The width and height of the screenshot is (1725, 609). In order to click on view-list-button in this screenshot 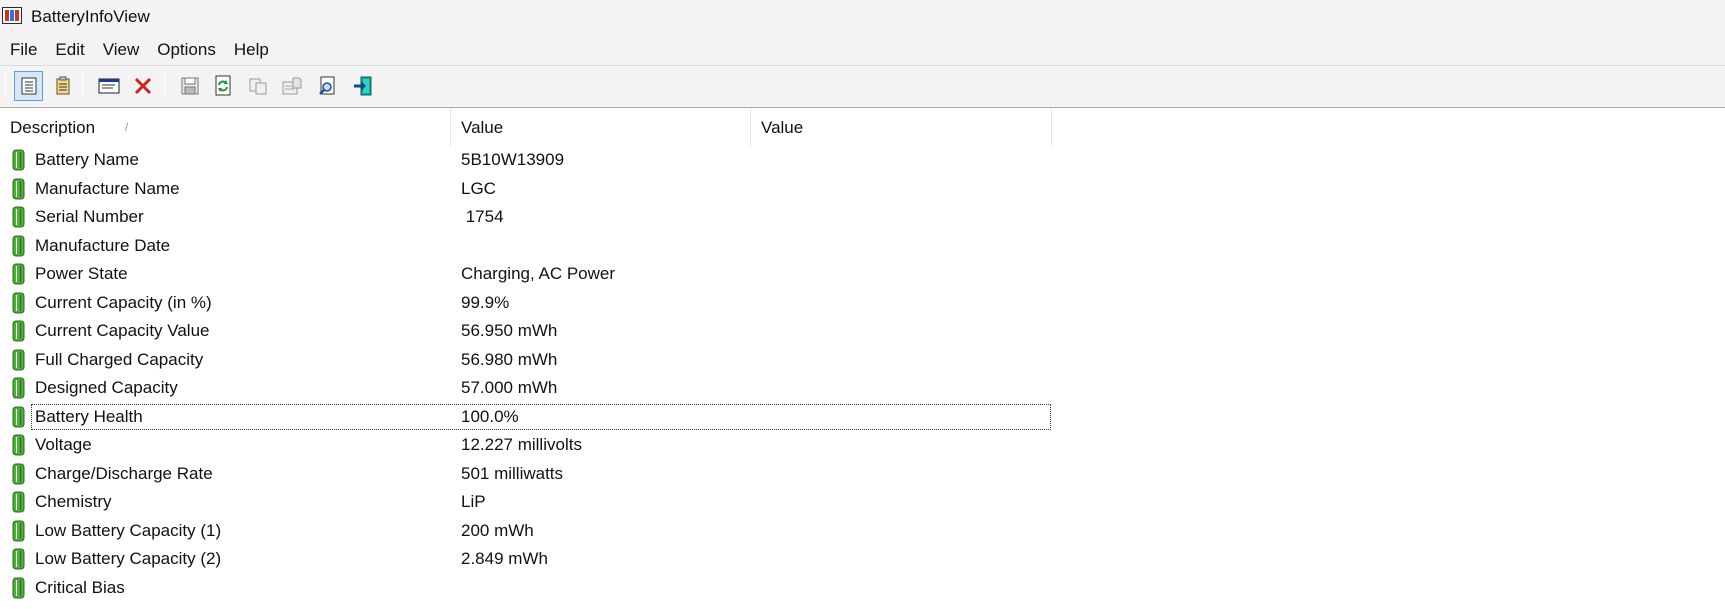, I will do `click(28, 86)`.